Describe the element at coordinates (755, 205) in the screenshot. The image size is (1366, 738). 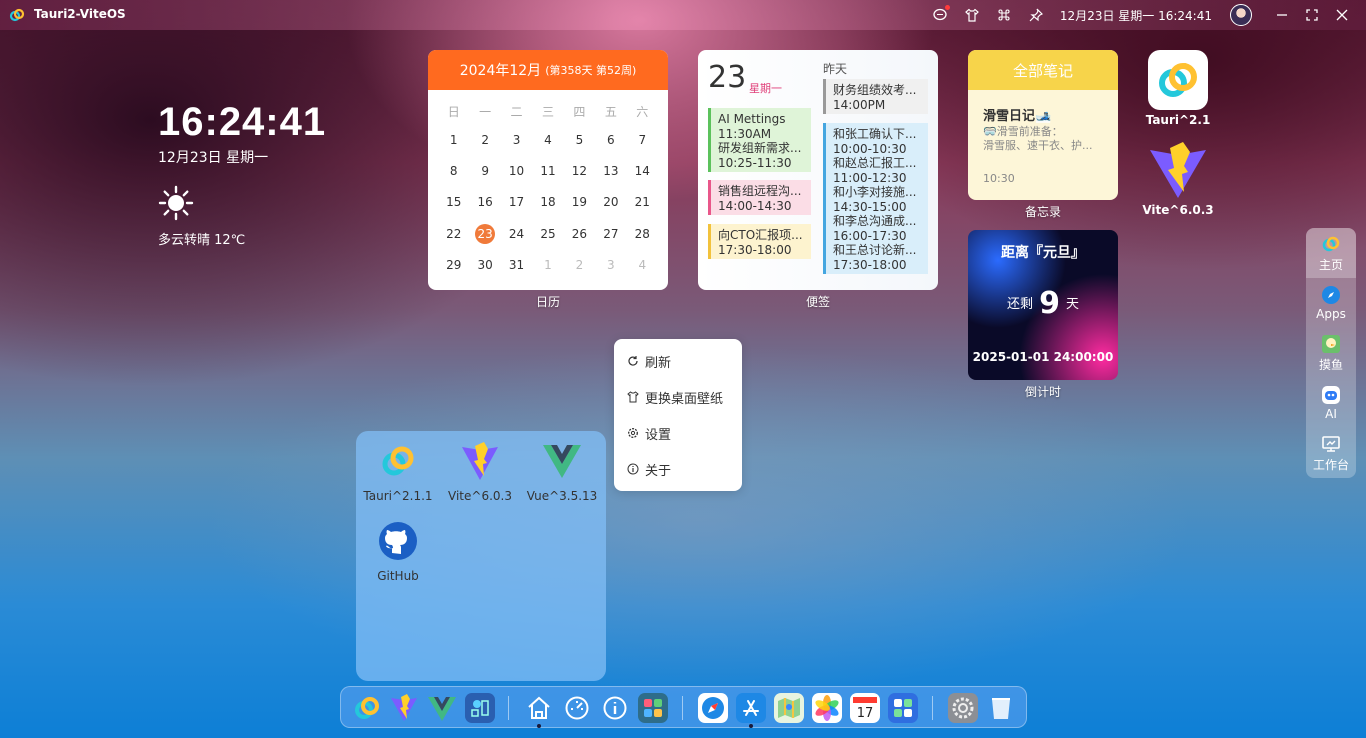
I see `memo-event-line: 14:00-14:30` at that location.